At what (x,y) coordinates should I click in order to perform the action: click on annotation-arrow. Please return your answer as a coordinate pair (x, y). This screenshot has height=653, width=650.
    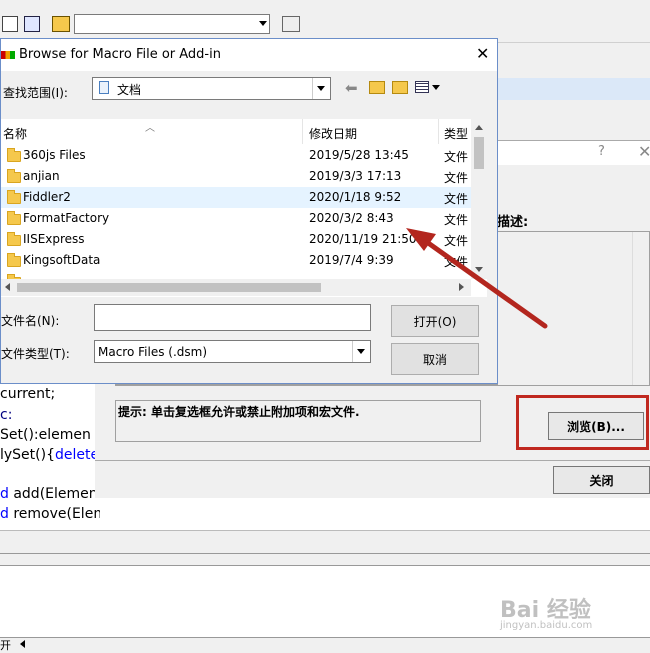
    Looking at the image, I should click on (477, 278).